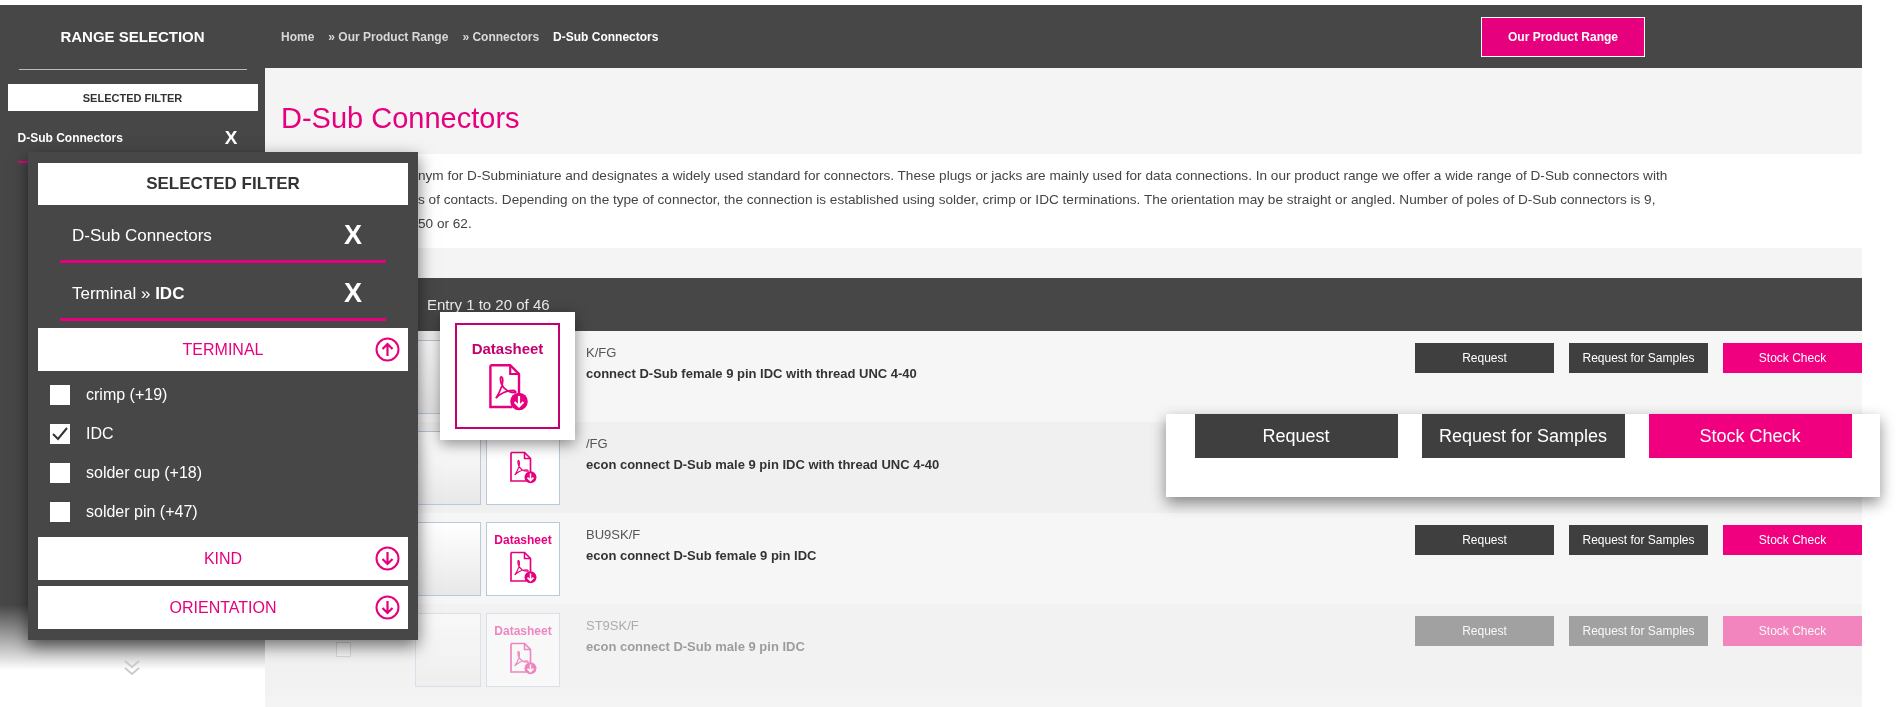 The image size is (1896, 707). Describe the element at coordinates (606, 36) in the screenshot. I see `breadcrumb-link: D-Sub Connectors` at that location.